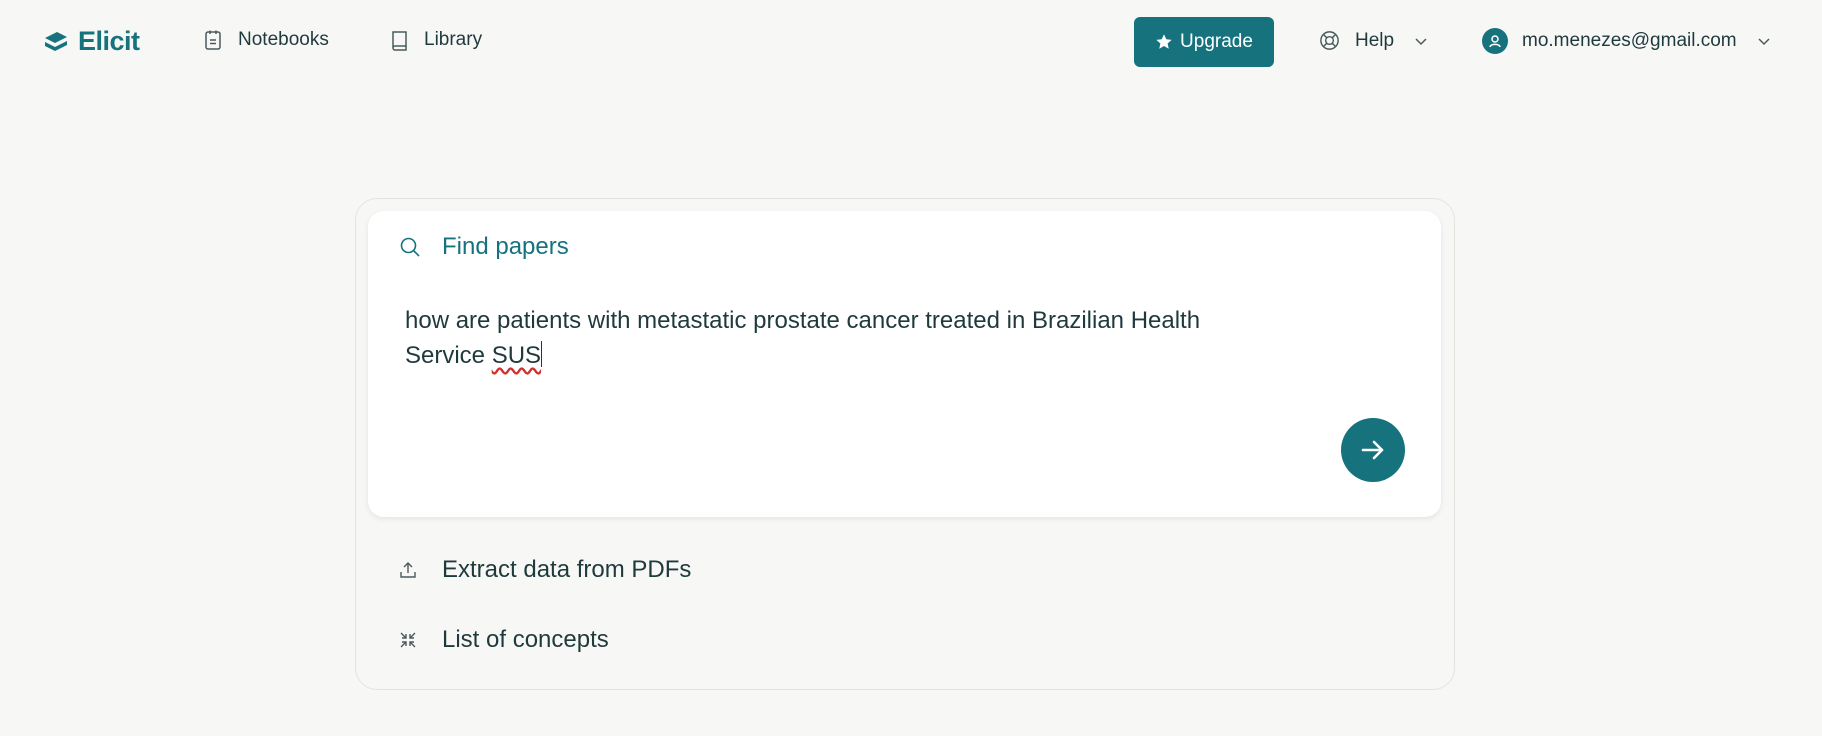 Image resolution: width=1822 pixels, height=736 pixels. I want to click on user-icon, so click(1495, 41).